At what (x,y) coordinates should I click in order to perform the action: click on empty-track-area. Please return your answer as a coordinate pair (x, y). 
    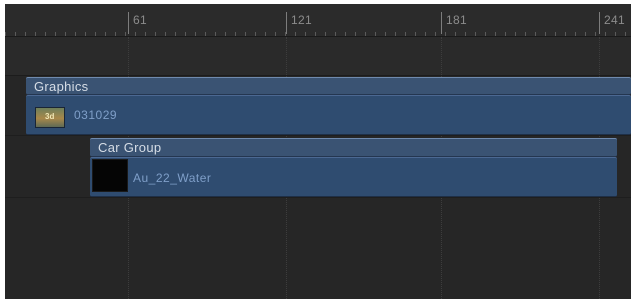
    Looking at the image, I should click on (318, 56).